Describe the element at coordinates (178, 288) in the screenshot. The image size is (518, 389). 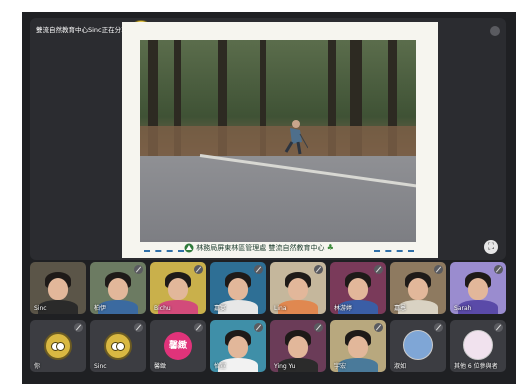
I see `participant-tile: Bichu` at that location.